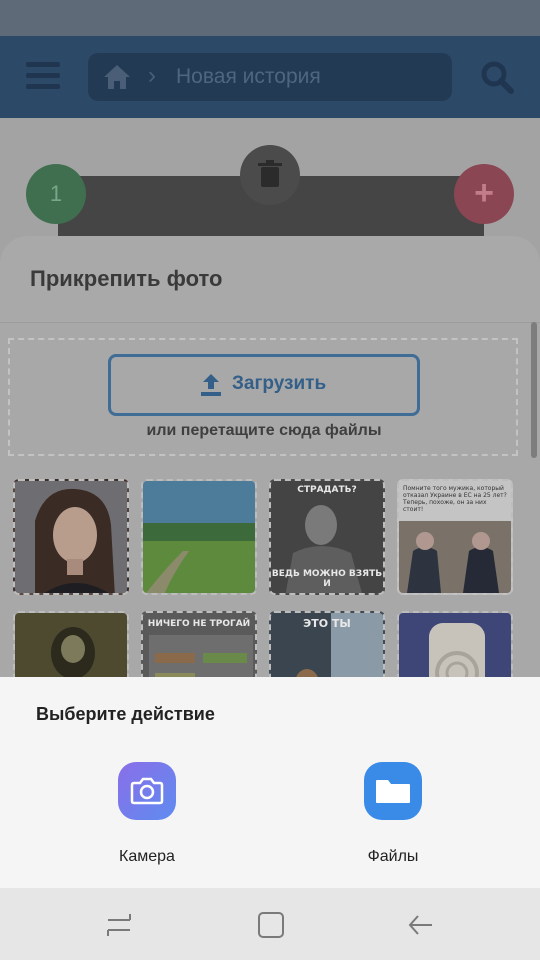  What do you see at coordinates (327, 490) in the screenshot?
I see `meme-top-text: СТРАДАТЬ?` at bounding box center [327, 490].